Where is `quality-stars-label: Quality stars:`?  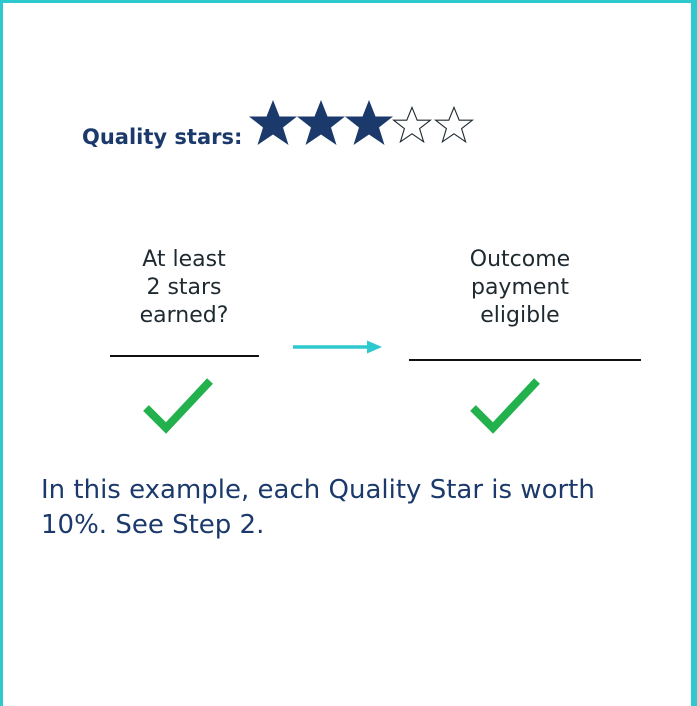
quality-stars-label: Quality stars: is located at coordinates (162, 137).